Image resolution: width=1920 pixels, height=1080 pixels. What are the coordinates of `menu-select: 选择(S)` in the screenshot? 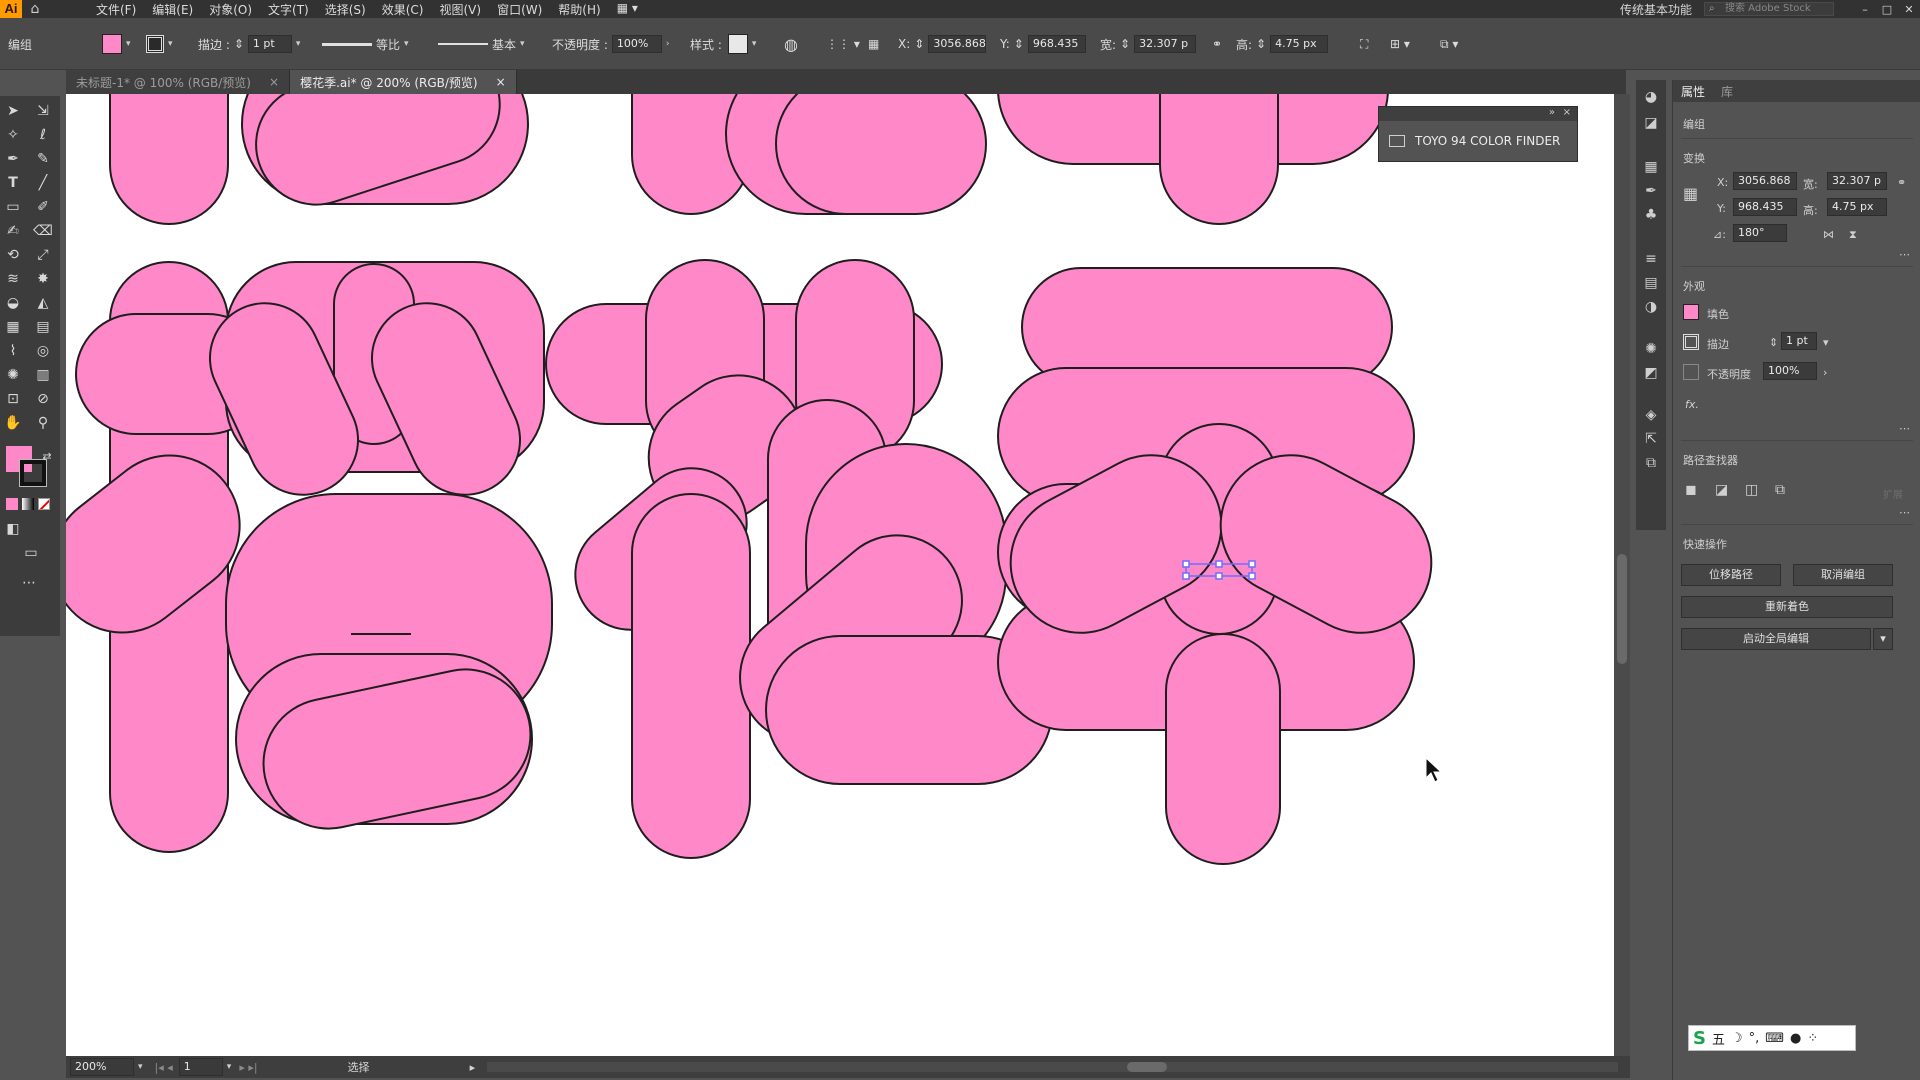 It's located at (345, 9).